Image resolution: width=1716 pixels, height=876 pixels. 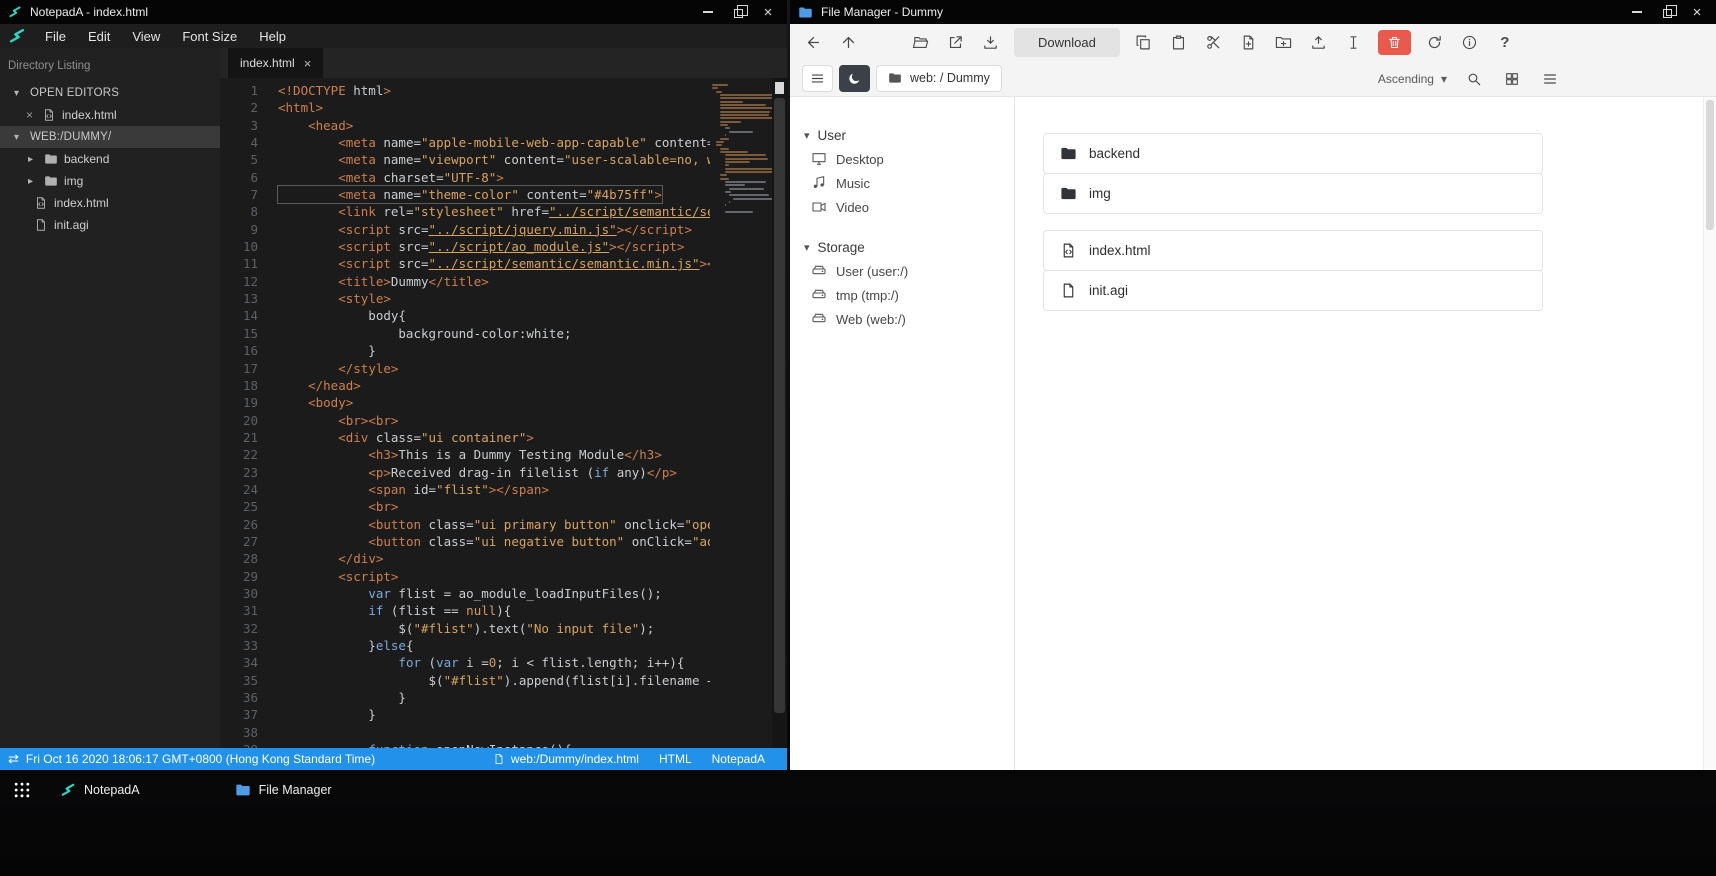 I want to click on tab-close-icon: ×, so click(x=308, y=63).